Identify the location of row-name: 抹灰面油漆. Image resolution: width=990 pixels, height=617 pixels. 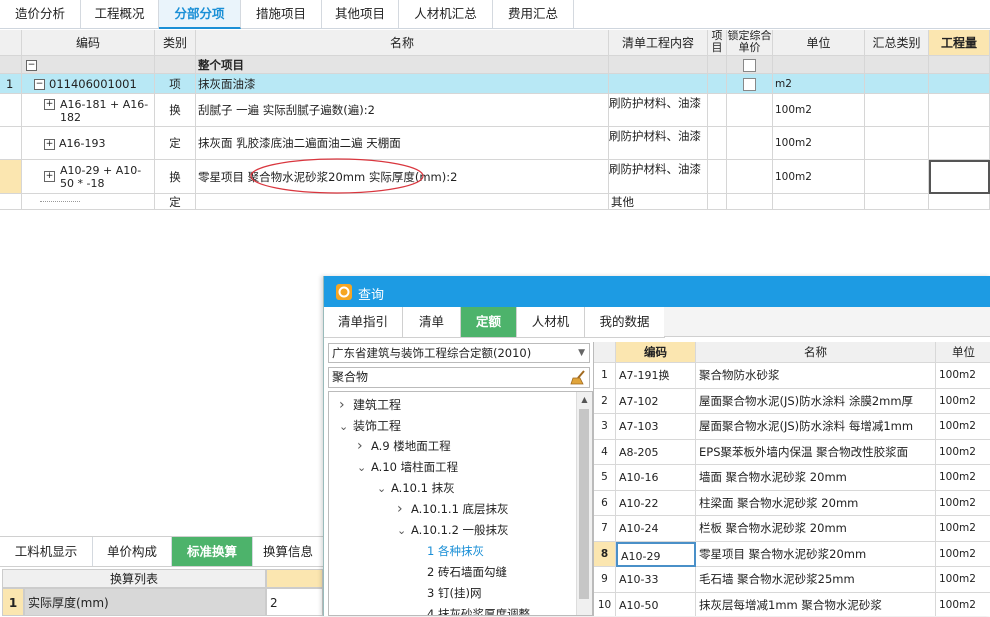
(402, 84).